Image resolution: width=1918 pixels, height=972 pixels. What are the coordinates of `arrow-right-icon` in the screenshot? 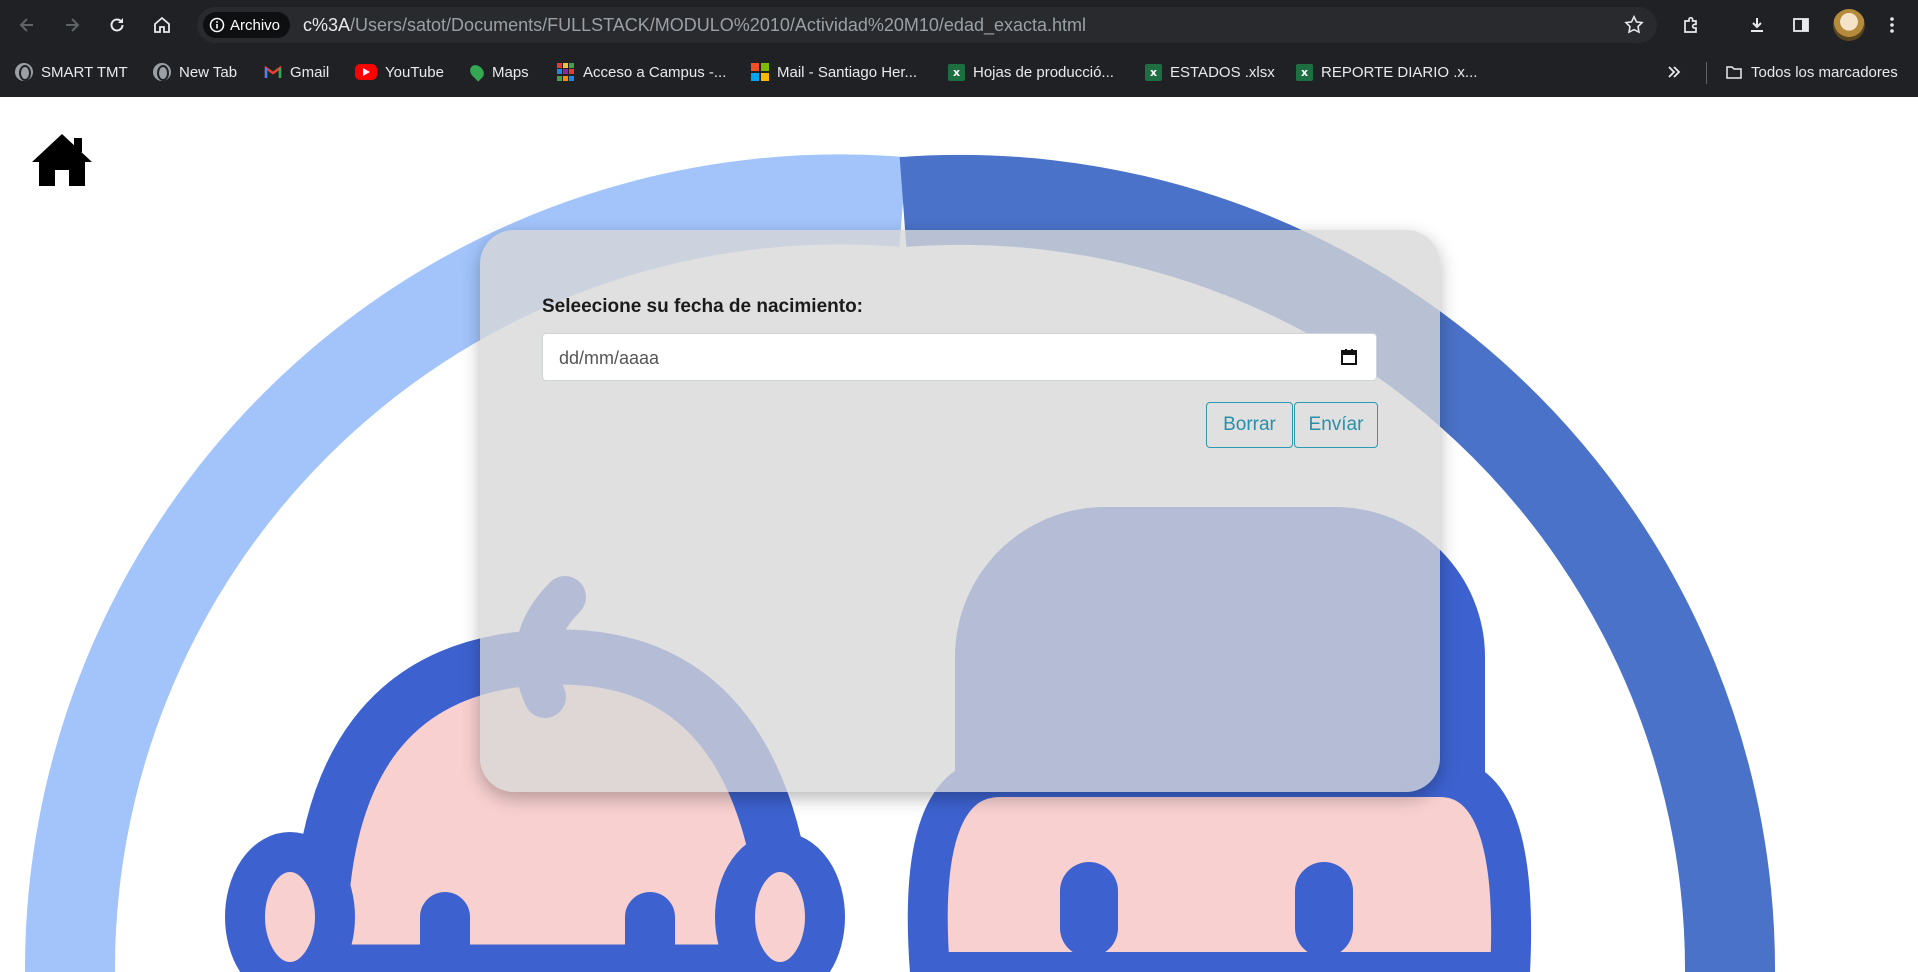 It's located at (73, 25).